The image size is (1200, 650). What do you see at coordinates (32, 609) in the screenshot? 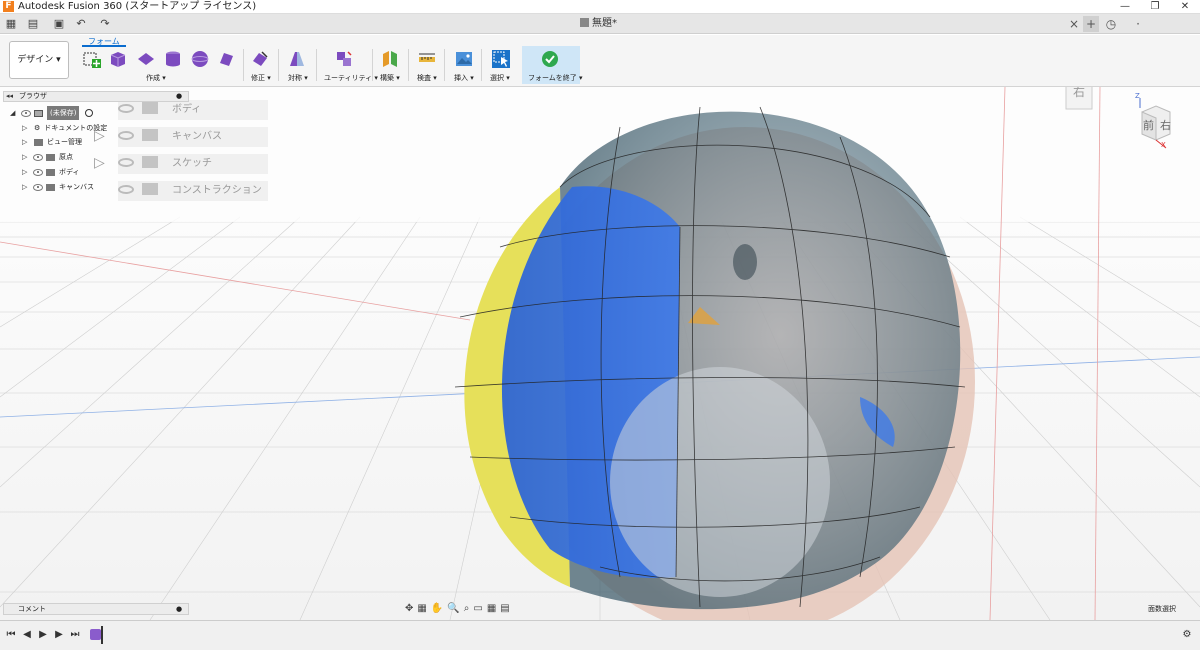
I see `comments-label: コメント` at bounding box center [32, 609].